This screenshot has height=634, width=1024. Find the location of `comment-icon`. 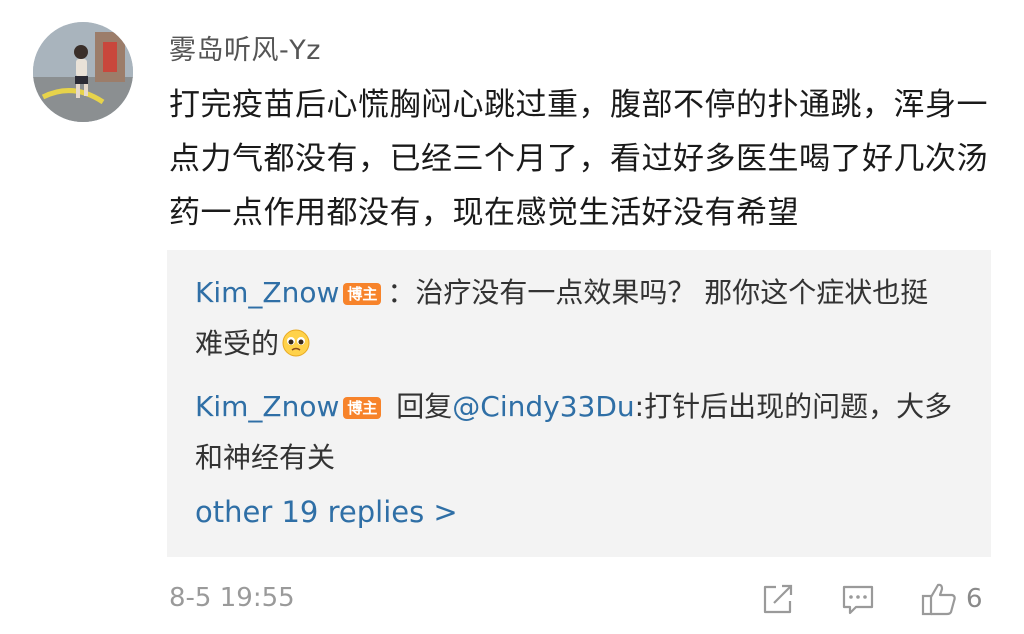

comment-icon is located at coordinates (858, 600).